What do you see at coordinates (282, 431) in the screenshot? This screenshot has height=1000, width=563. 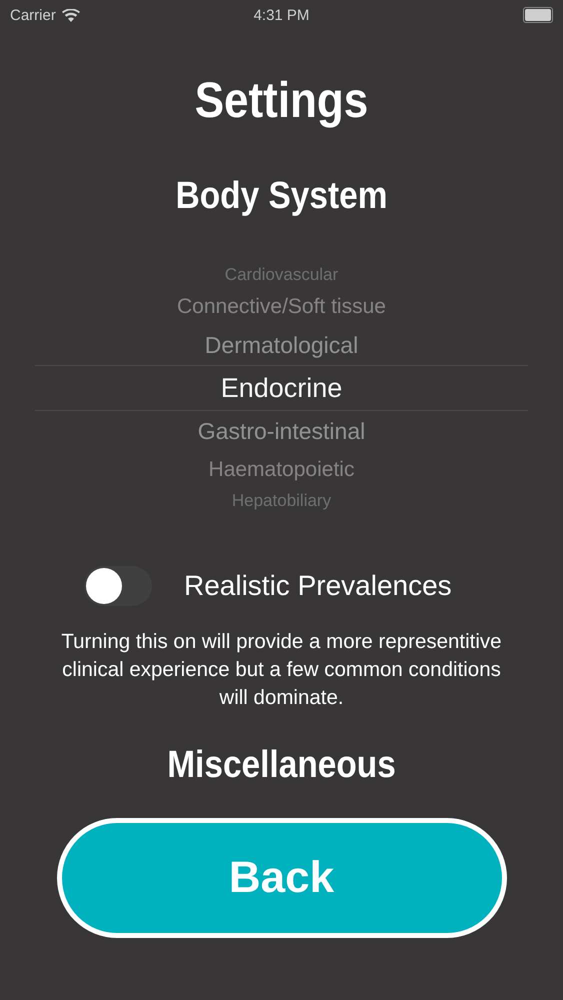 I see `picker-option: Gastro-intestinal` at bounding box center [282, 431].